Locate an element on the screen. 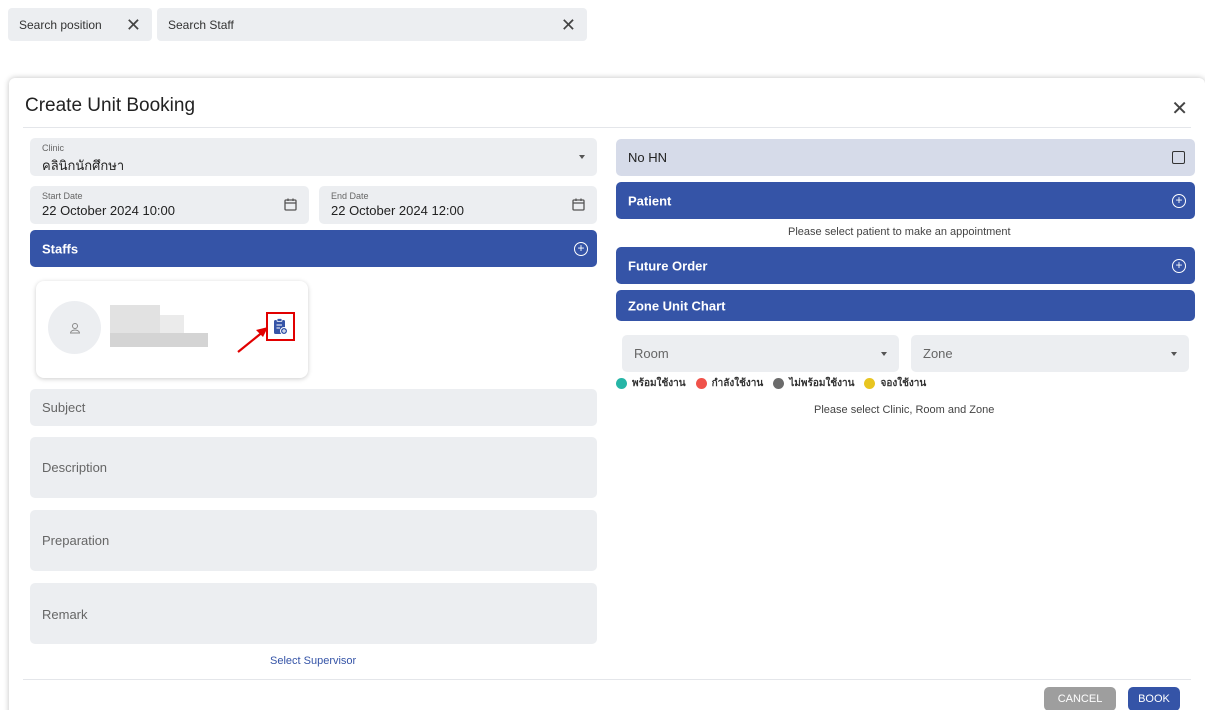 The width and height of the screenshot is (1205, 710). start-date-label: Start Date is located at coordinates (62, 196).